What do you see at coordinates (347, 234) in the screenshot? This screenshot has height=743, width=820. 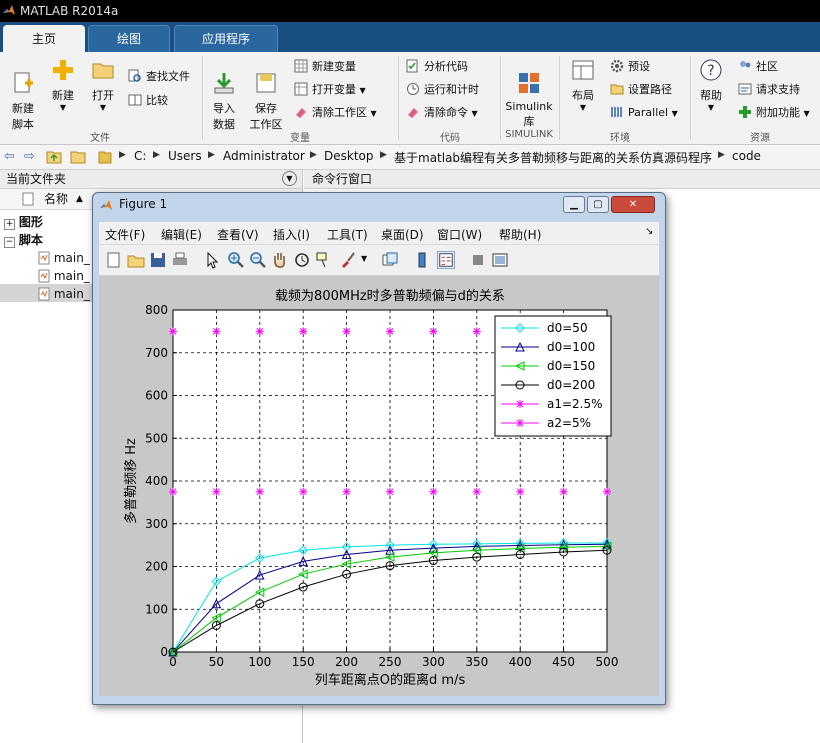 I see `menu-tools: 工具(T)` at bounding box center [347, 234].